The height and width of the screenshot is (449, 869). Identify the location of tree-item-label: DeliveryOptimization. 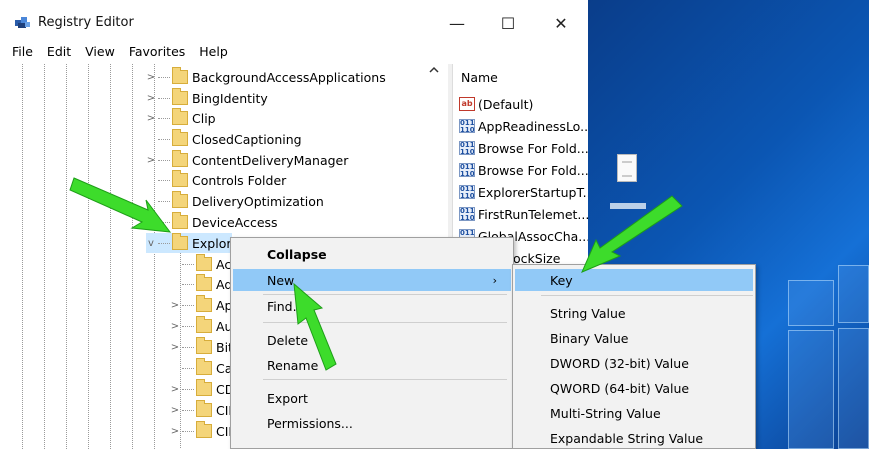
(258, 201).